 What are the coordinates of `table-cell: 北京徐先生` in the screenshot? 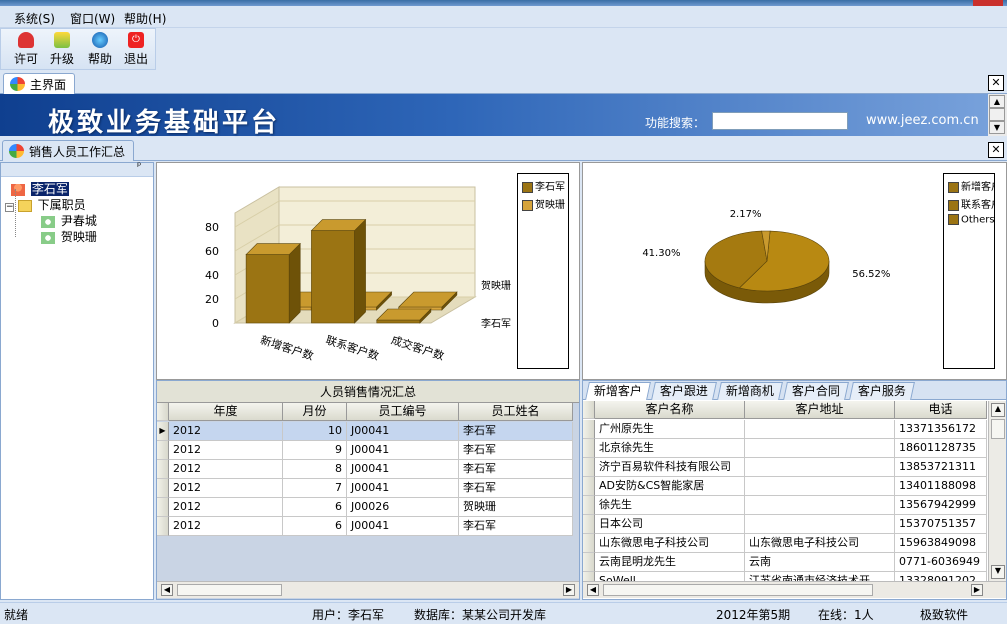 It's located at (670, 448).